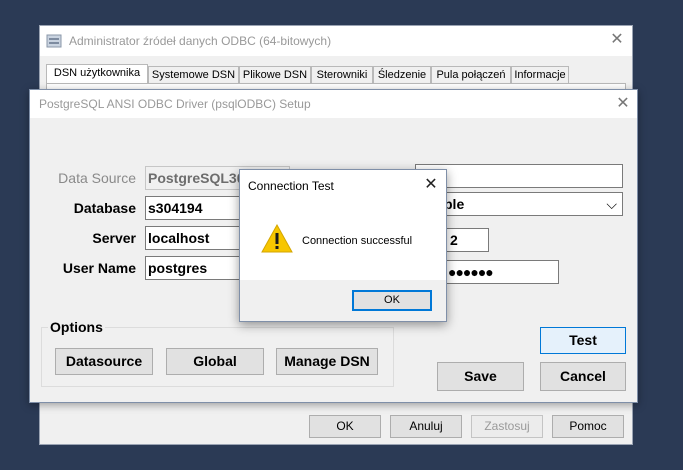 This screenshot has width=683, height=470. What do you see at coordinates (277, 238) in the screenshot?
I see `warning-icon` at bounding box center [277, 238].